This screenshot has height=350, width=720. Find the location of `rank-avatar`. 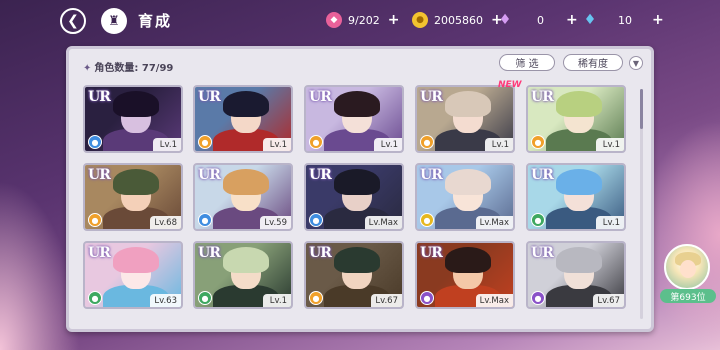

rank-avatar is located at coordinates (687, 267).